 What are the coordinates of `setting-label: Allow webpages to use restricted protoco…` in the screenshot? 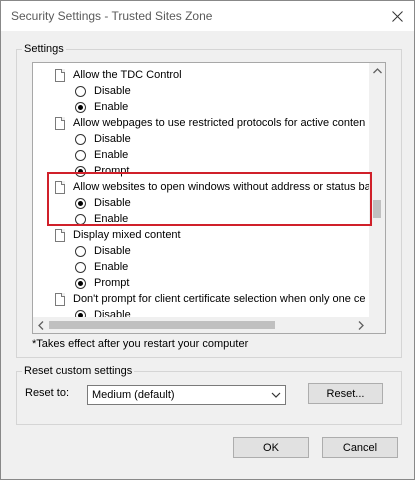 It's located at (219, 123).